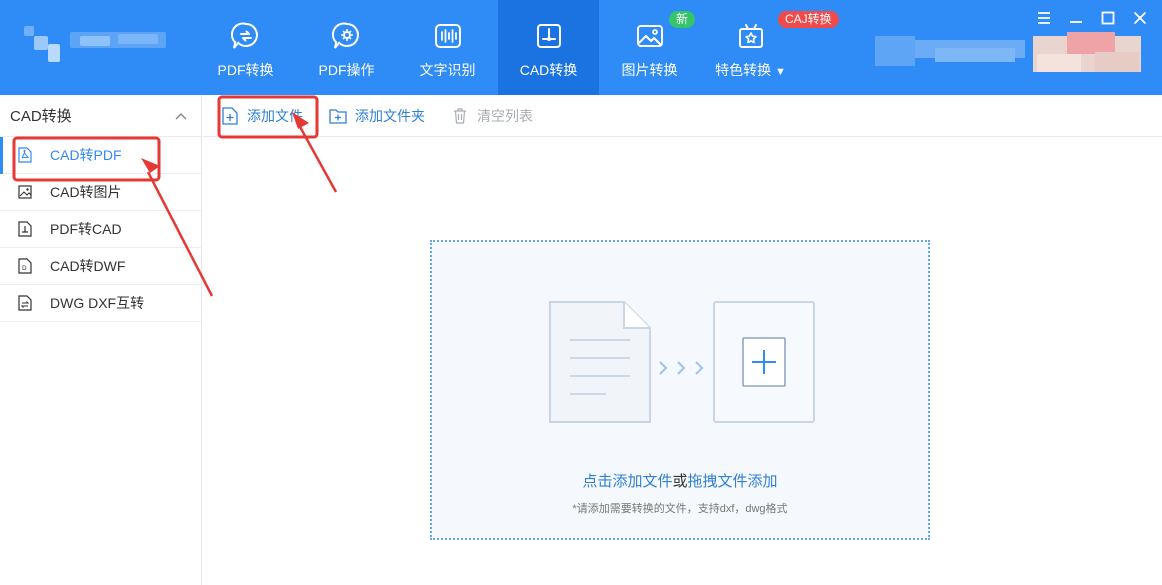 This screenshot has width=1162, height=585. Describe the element at coordinates (181, 116) in the screenshot. I see `chevron-up-icon` at that location.